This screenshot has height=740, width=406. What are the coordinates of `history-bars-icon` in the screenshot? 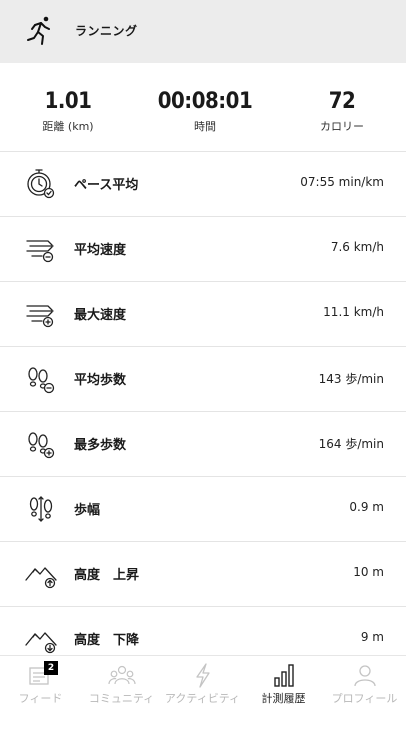 It's located at (284, 675).